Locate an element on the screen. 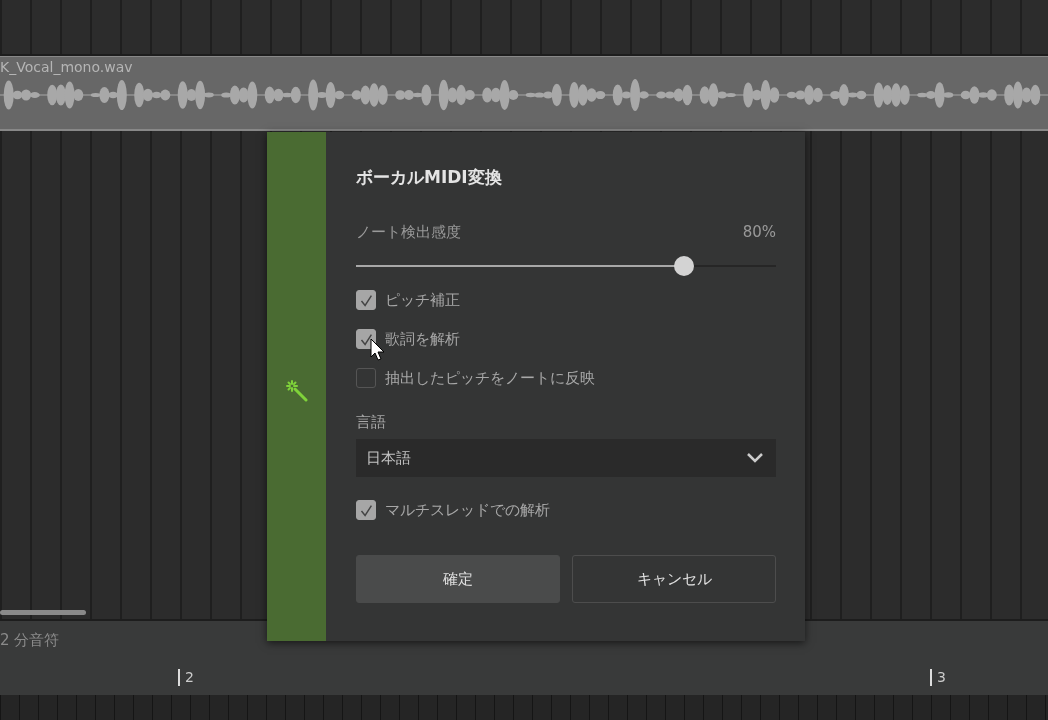  pointer-icon is located at coordinates (378, 350).